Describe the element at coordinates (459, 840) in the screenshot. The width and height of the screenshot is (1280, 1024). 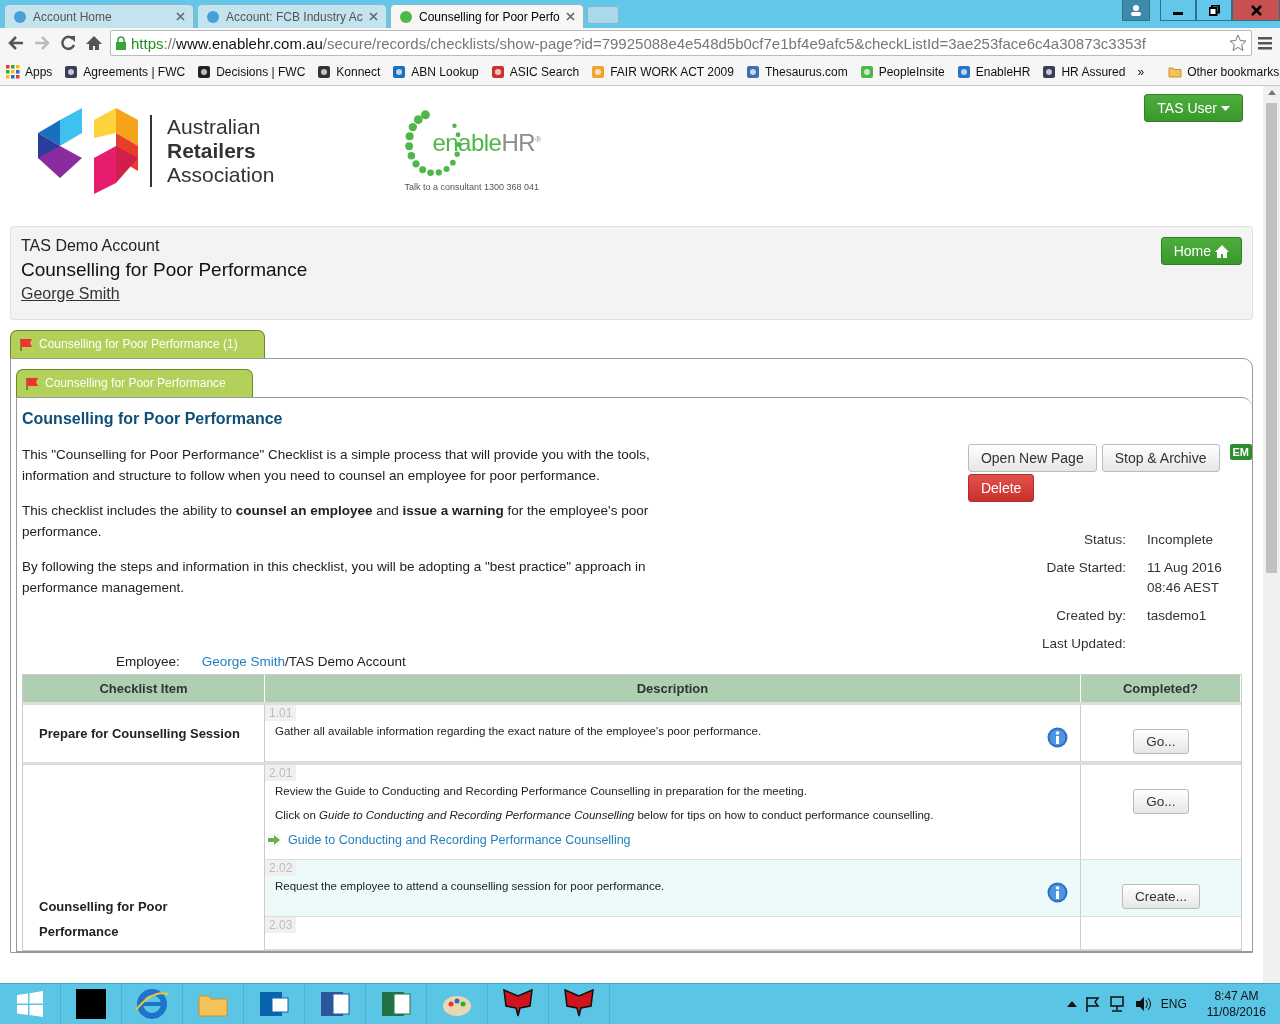
I see `guide-link: Guide to Conducting and Recording Performance Counselling` at that location.